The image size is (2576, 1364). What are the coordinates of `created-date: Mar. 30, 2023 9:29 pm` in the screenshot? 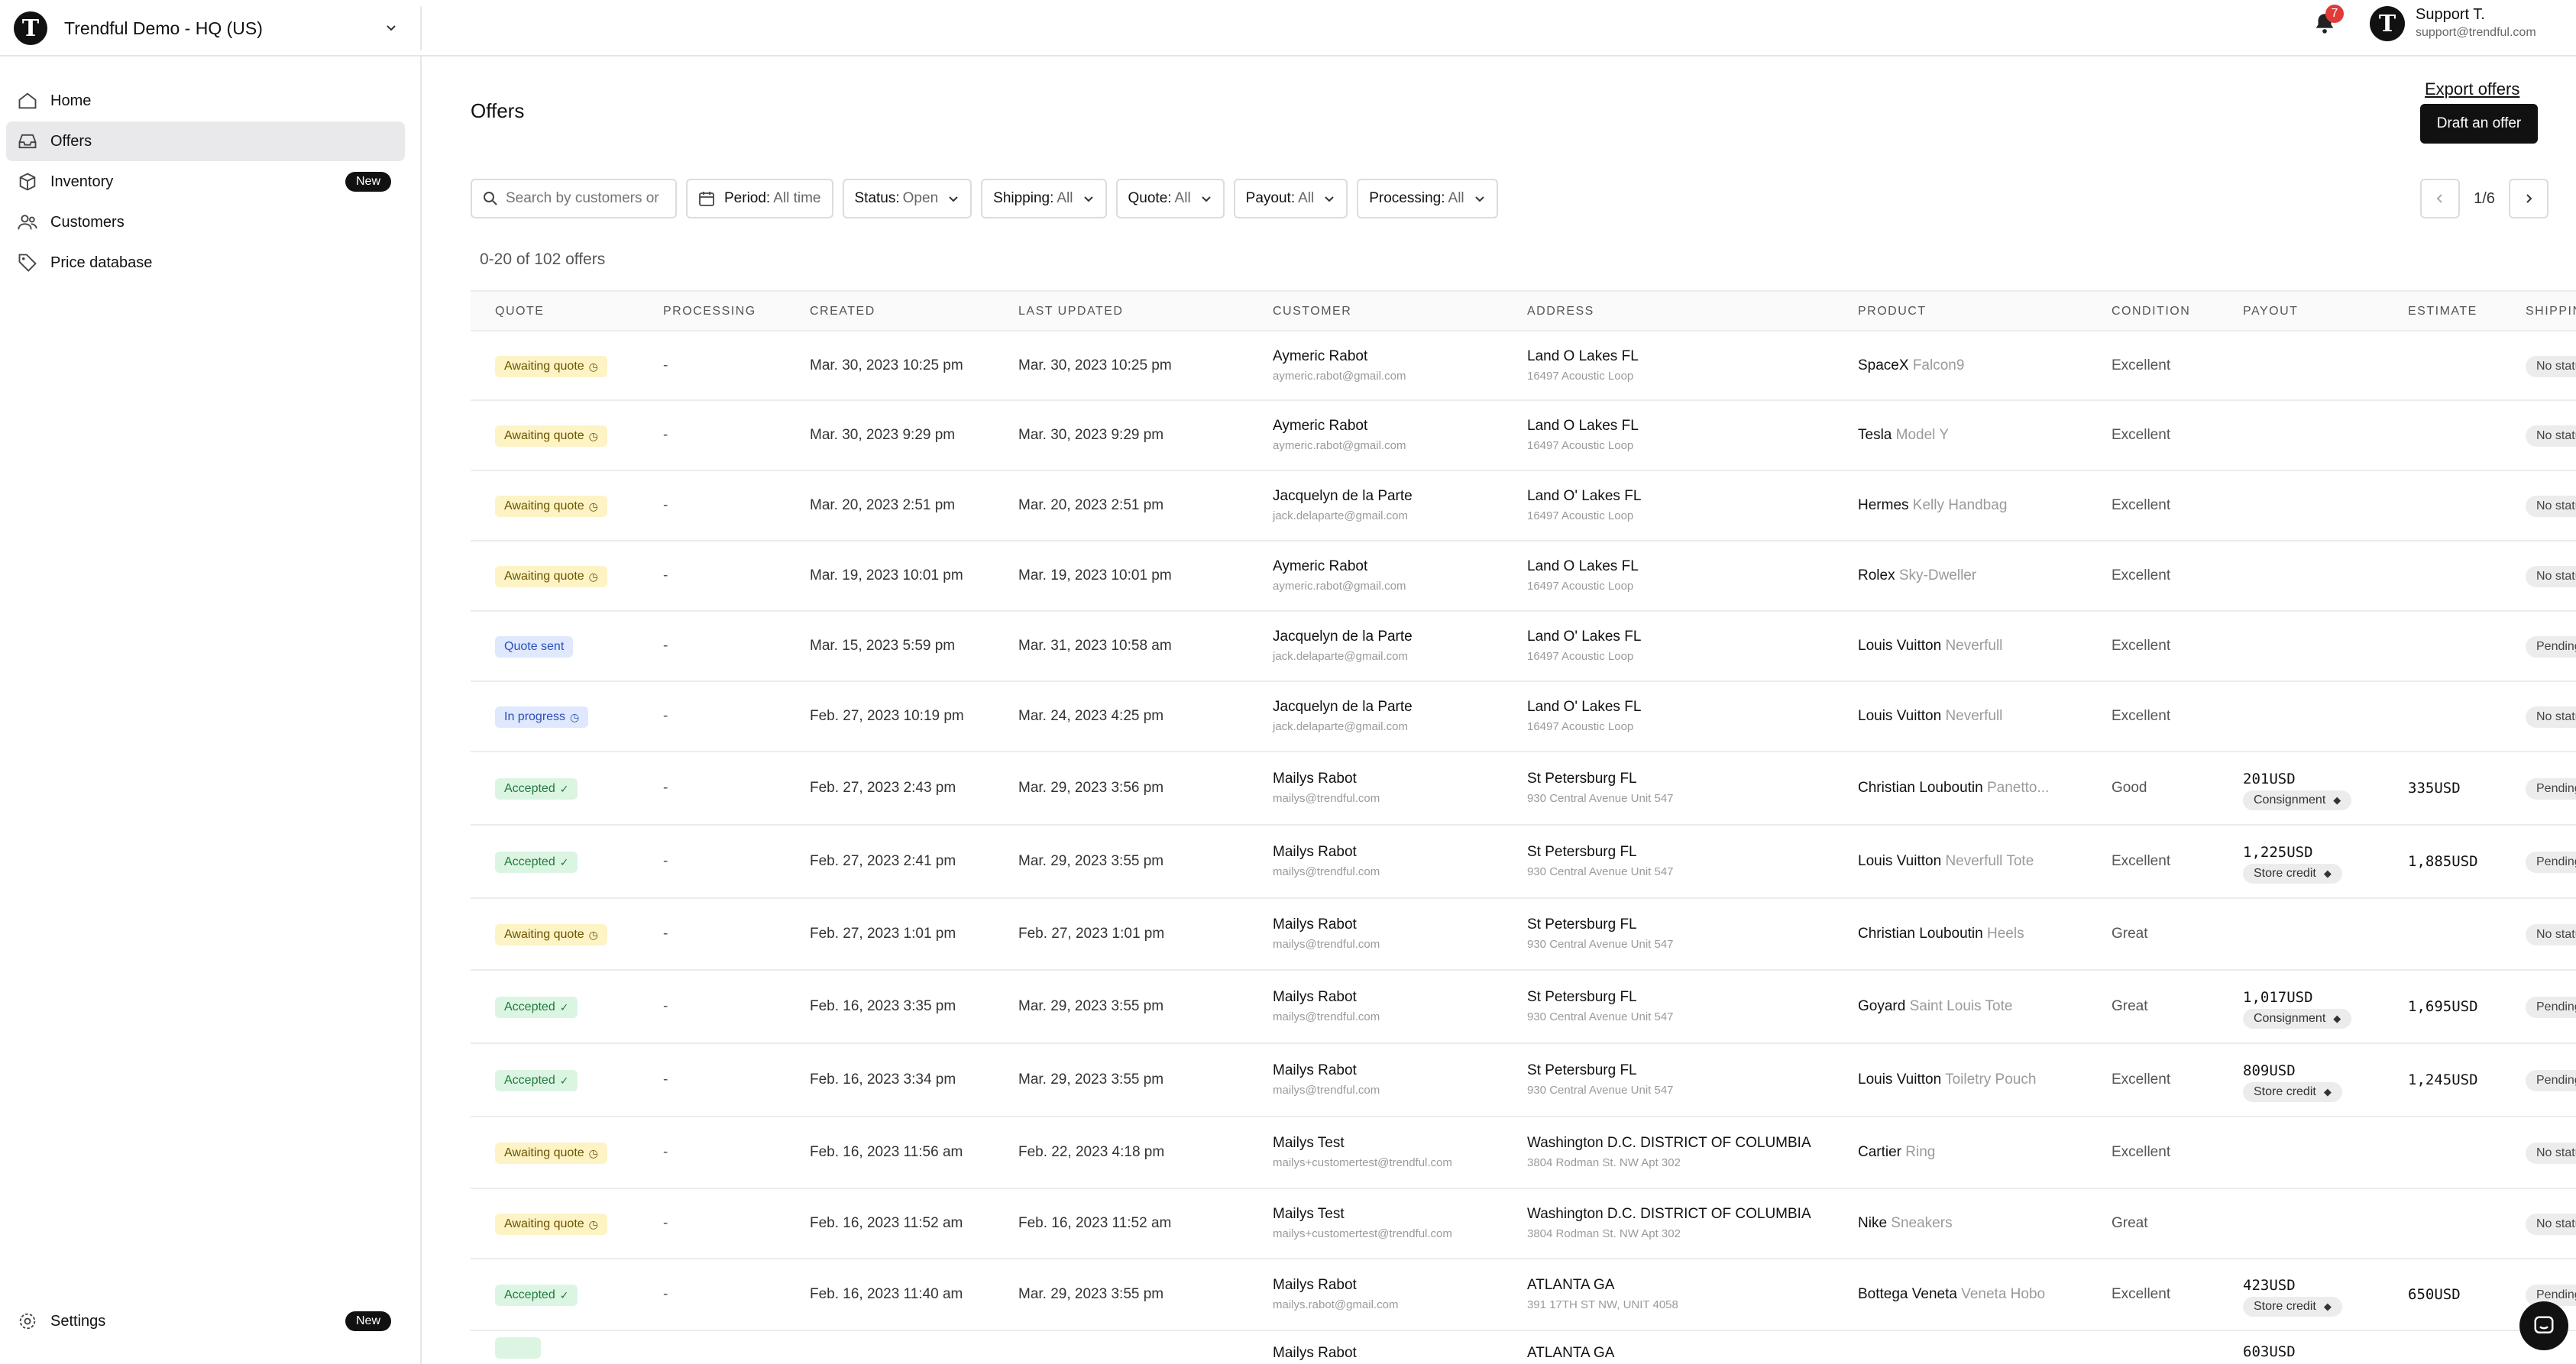 It's located at (883, 435).